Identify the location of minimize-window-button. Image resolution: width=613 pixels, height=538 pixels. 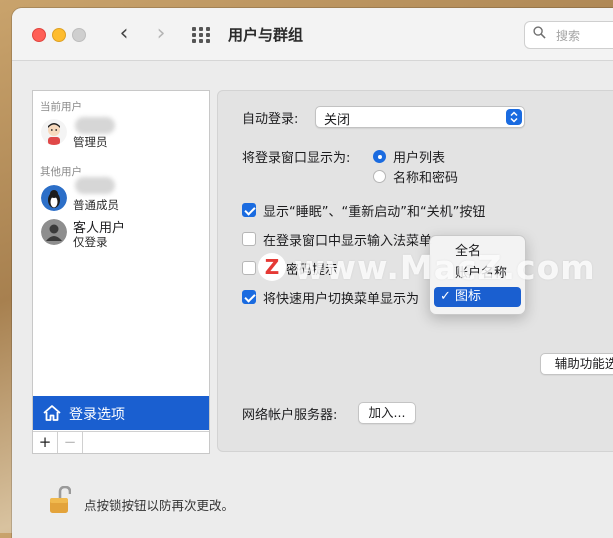
(59, 35).